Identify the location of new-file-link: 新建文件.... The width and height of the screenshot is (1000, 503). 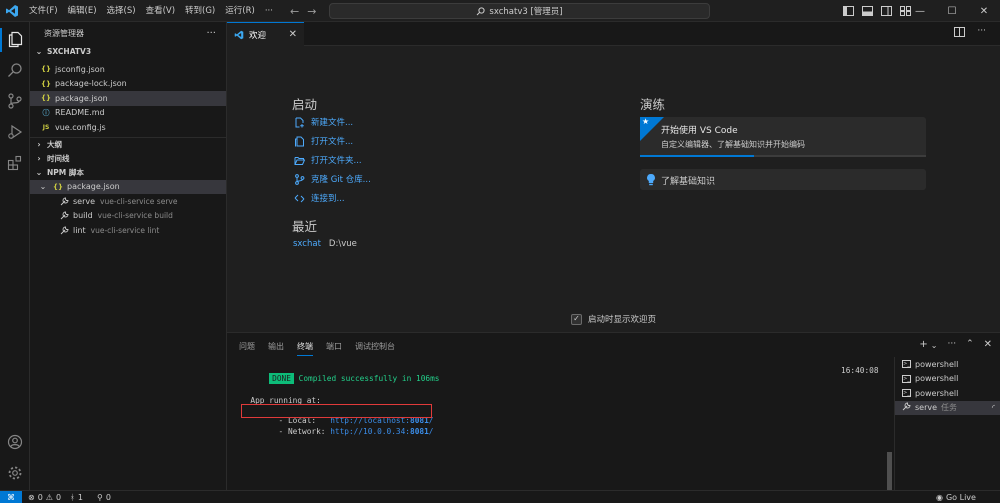
(323, 122).